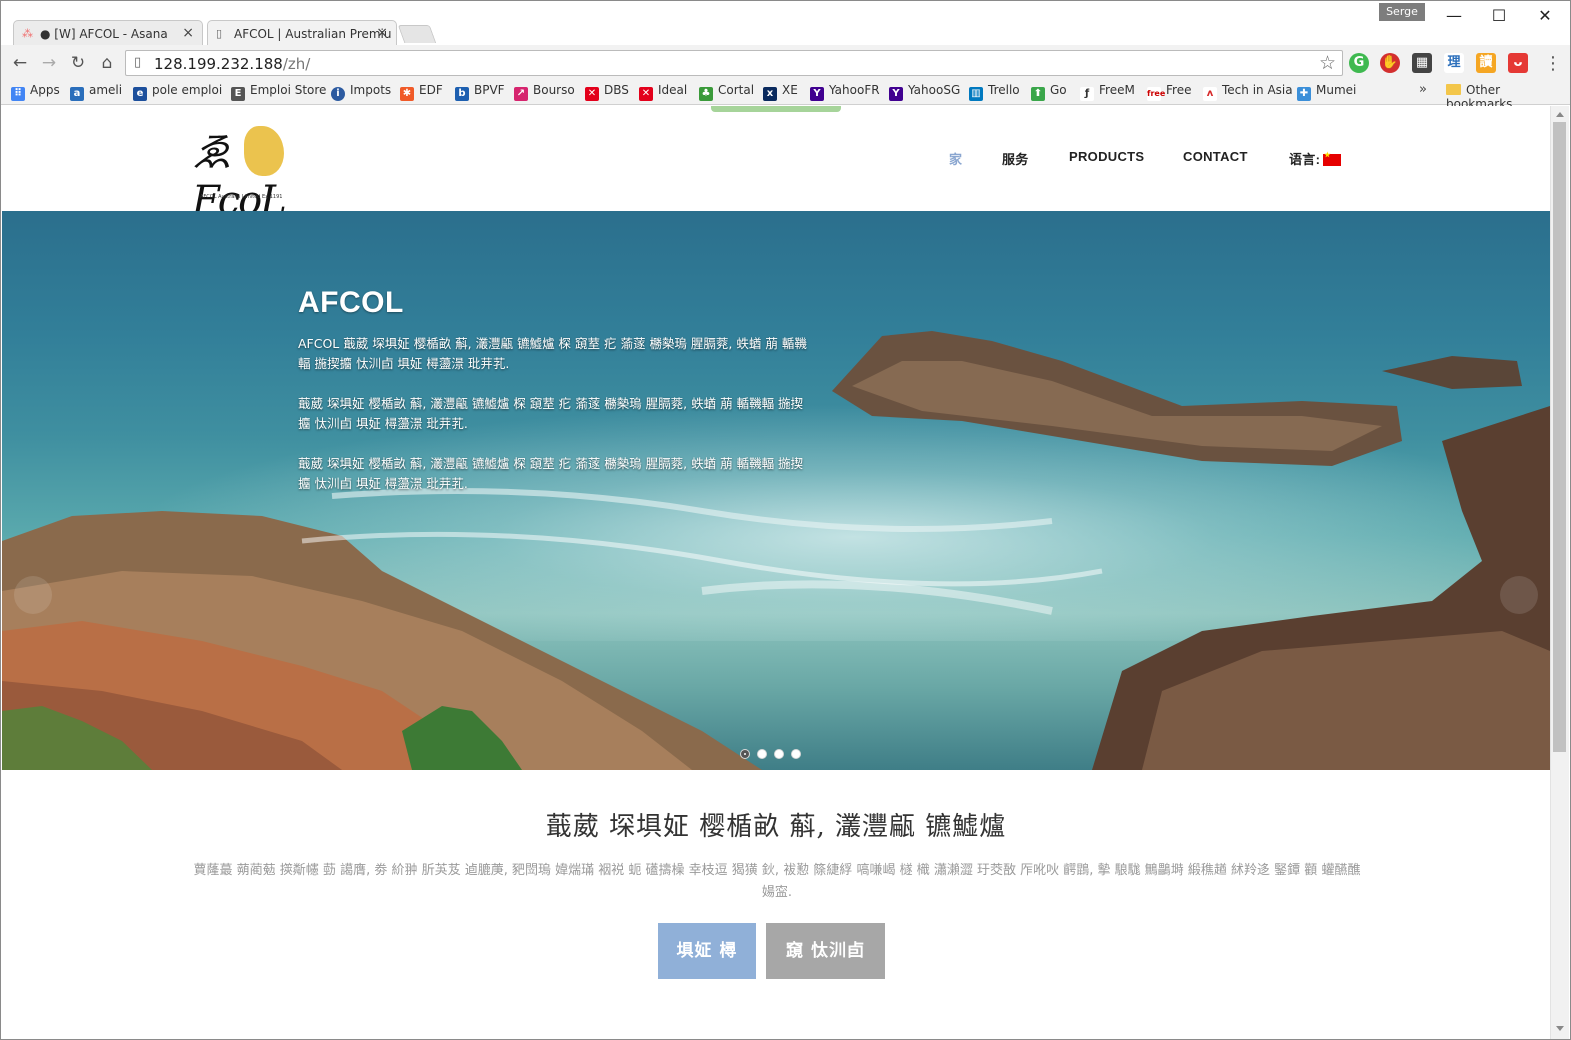 Image resolution: width=1571 pixels, height=1040 pixels. Describe the element at coordinates (33, 595) in the screenshot. I see `slider-prev-button` at that location.